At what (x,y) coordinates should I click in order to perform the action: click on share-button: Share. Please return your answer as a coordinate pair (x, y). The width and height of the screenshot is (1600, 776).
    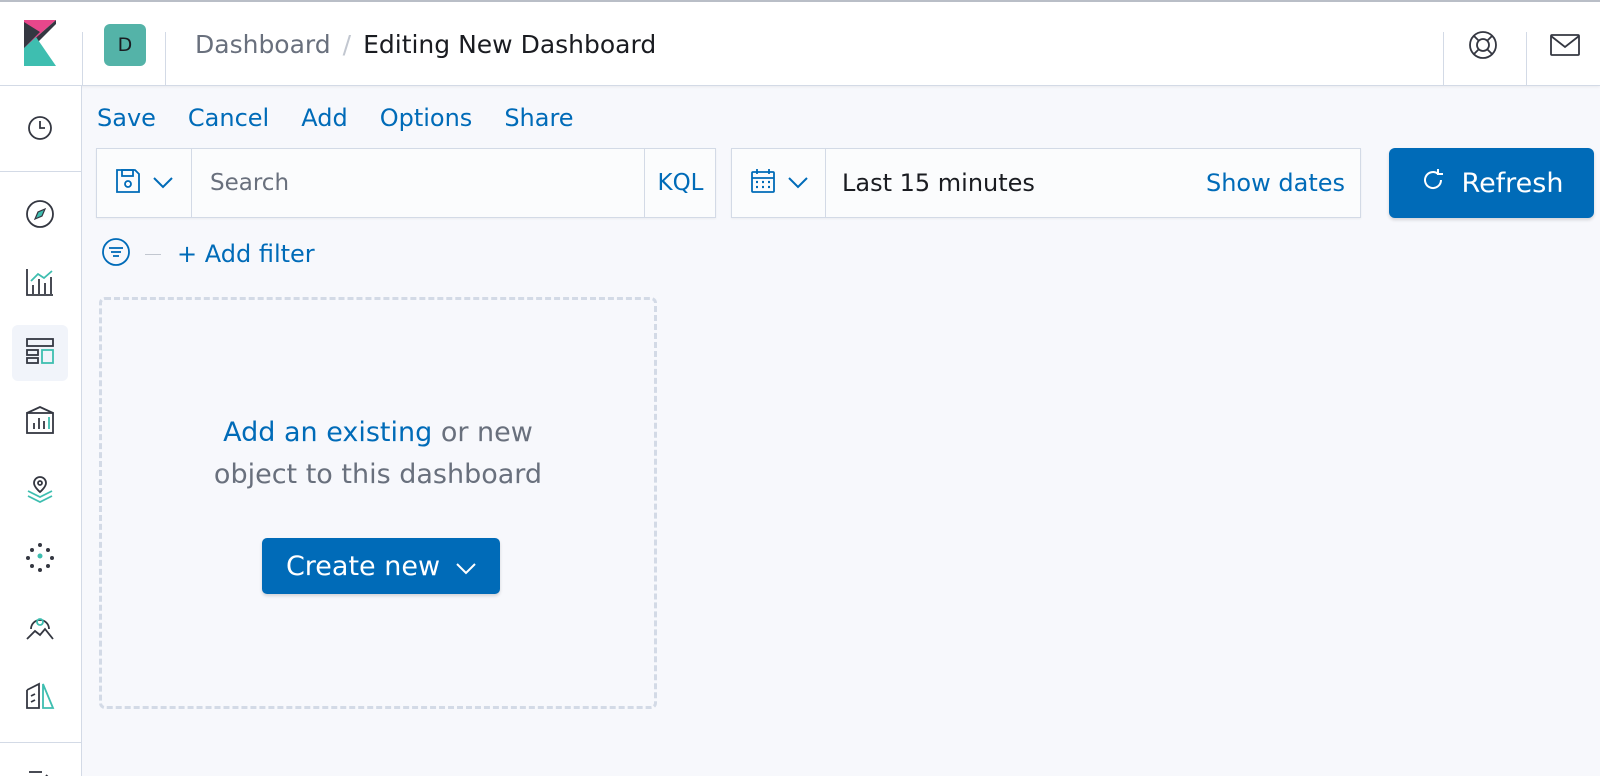
    Looking at the image, I should click on (538, 118).